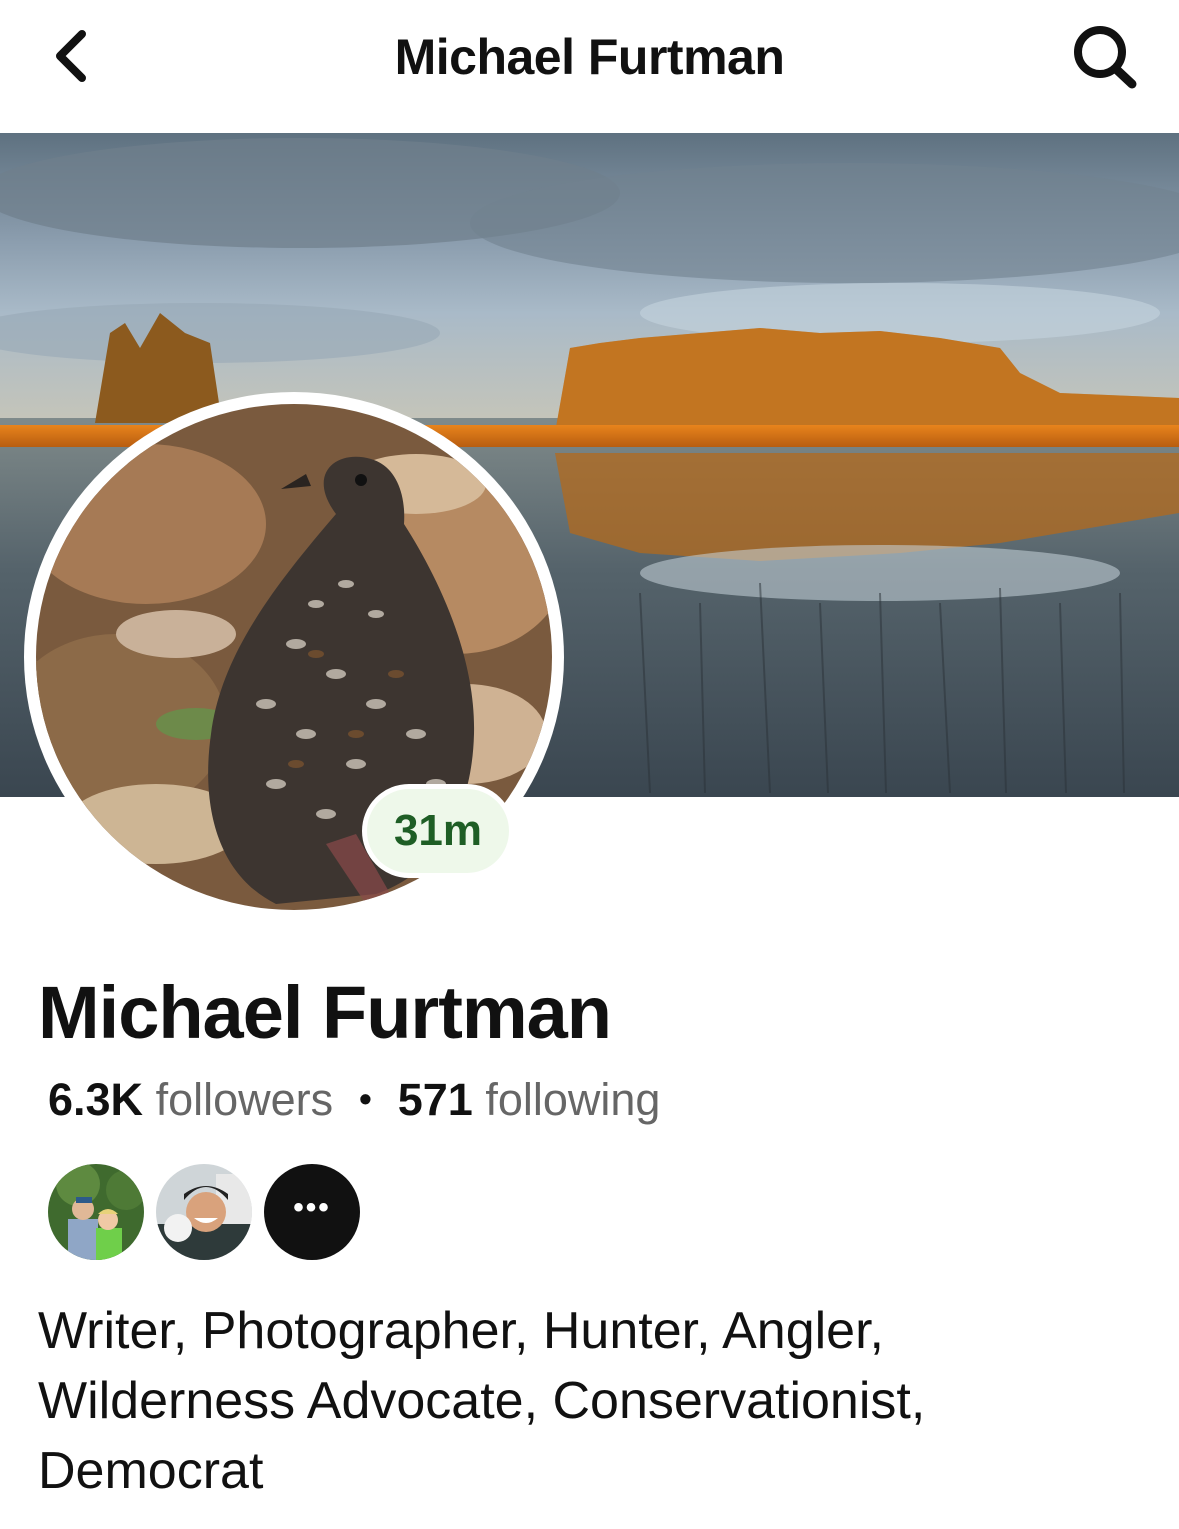 This screenshot has height=1529, width=1179. Describe the element at coordinates (435, 1099) in the screenshot. I see `following-count: 571` at that location.